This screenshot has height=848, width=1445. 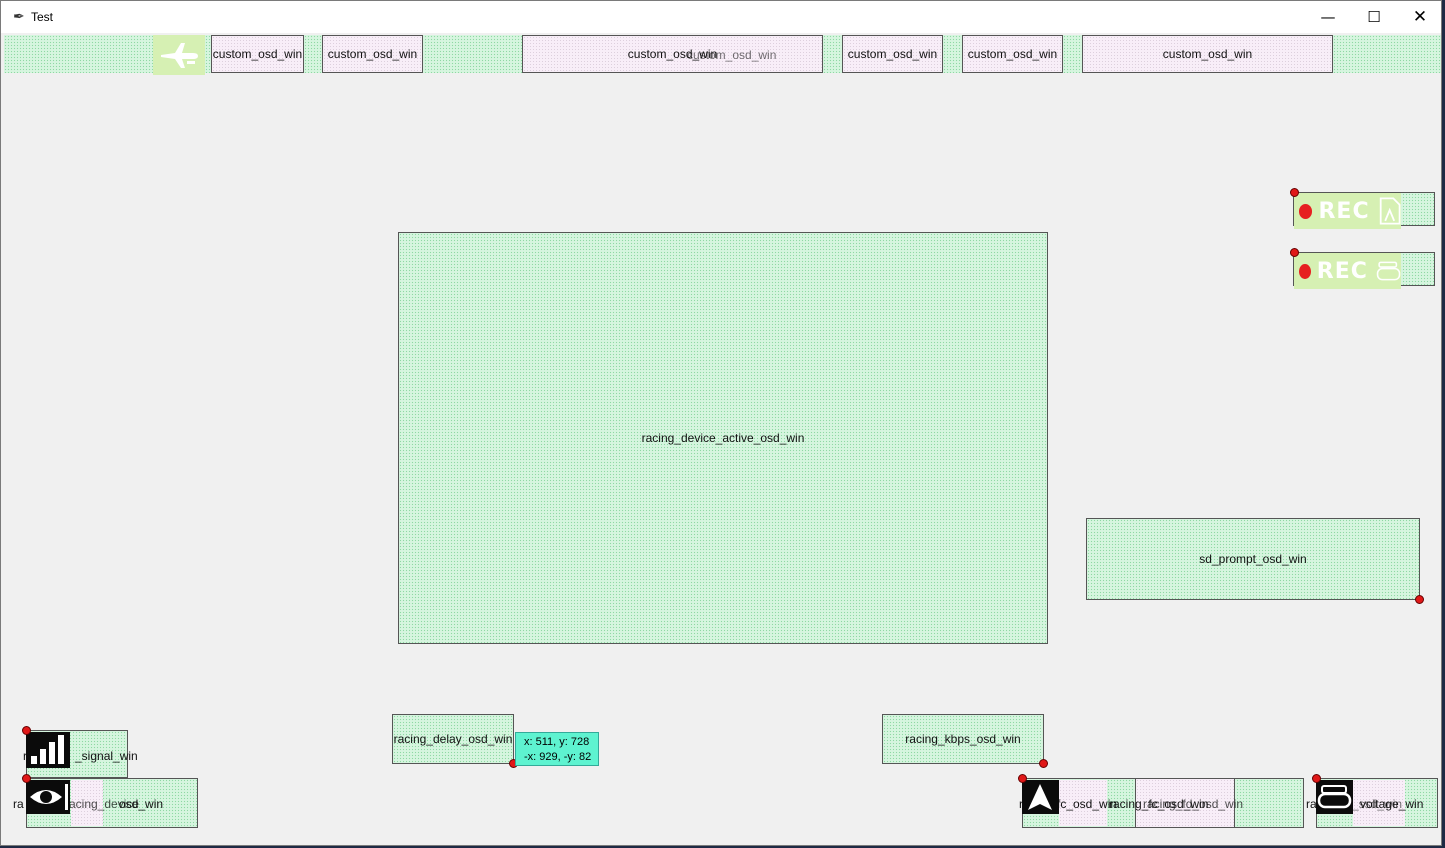 I want to click on device-win-label: osd_win, so click(x=141, y=804).